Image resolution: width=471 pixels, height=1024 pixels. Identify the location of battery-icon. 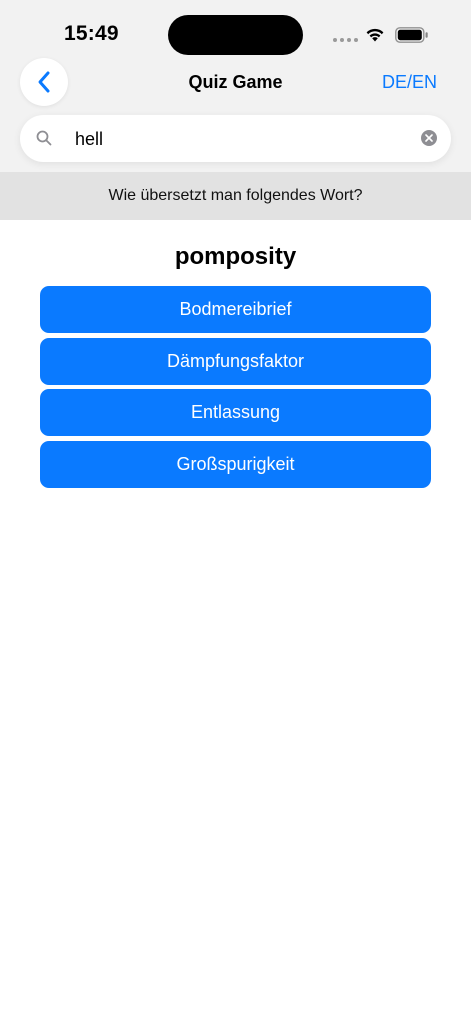
(411, 35).